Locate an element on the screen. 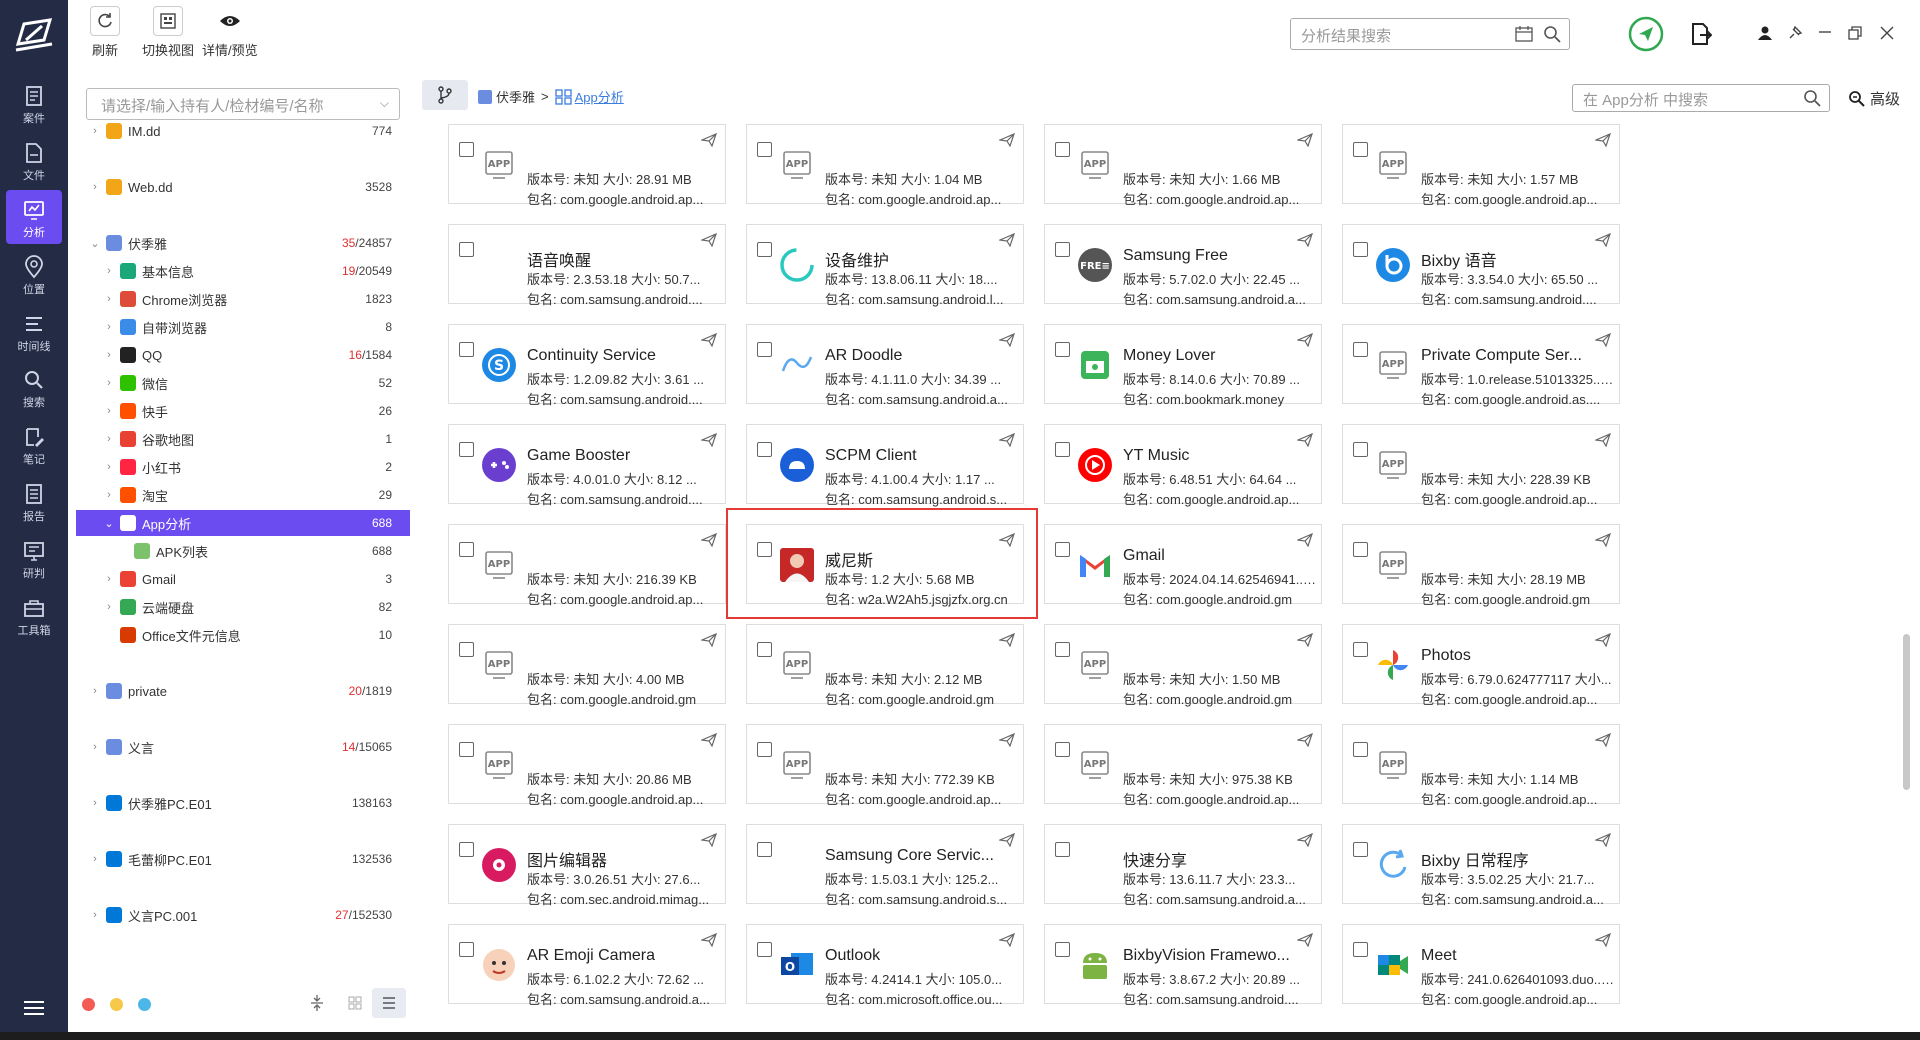 The height and width of the screenshot is (1040, 1920). tree-item: › 快手 26 is located at coordinates (243, 411).